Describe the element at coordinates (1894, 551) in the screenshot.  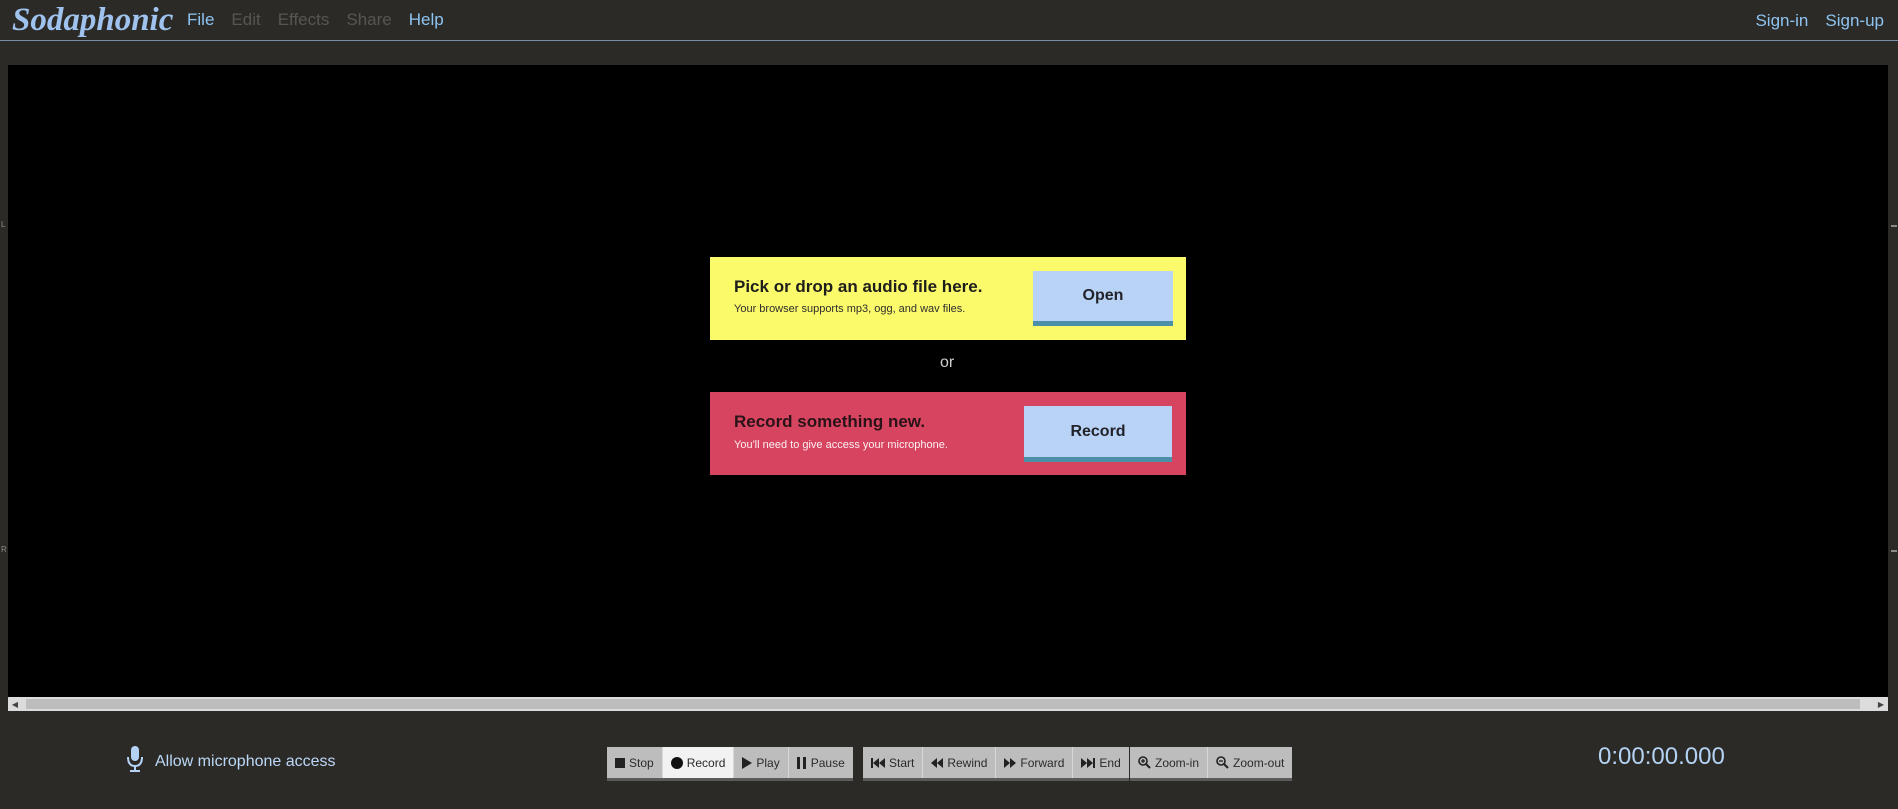
I see `right-channel-tick` at that location.